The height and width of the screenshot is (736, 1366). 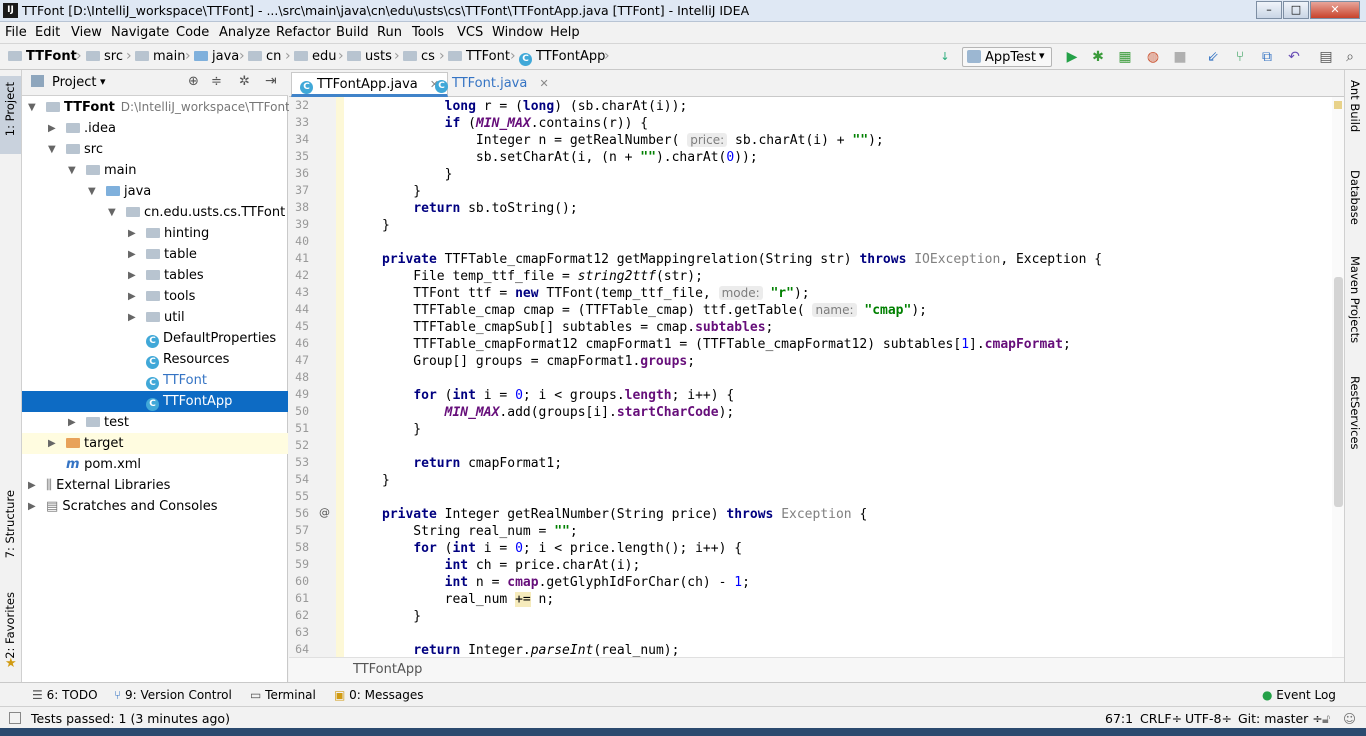 I want to click on menu-vcs: VCS, so click(x=470, y=32).